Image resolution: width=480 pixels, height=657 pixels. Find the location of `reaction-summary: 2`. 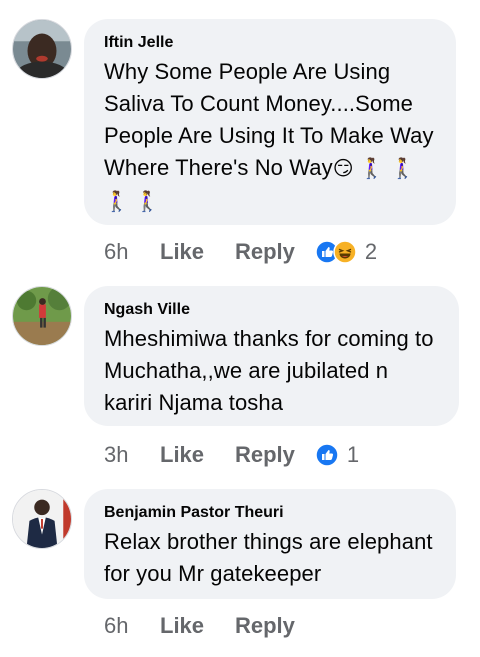

reaction-summary: 2 is located at coordinates (346, 252).